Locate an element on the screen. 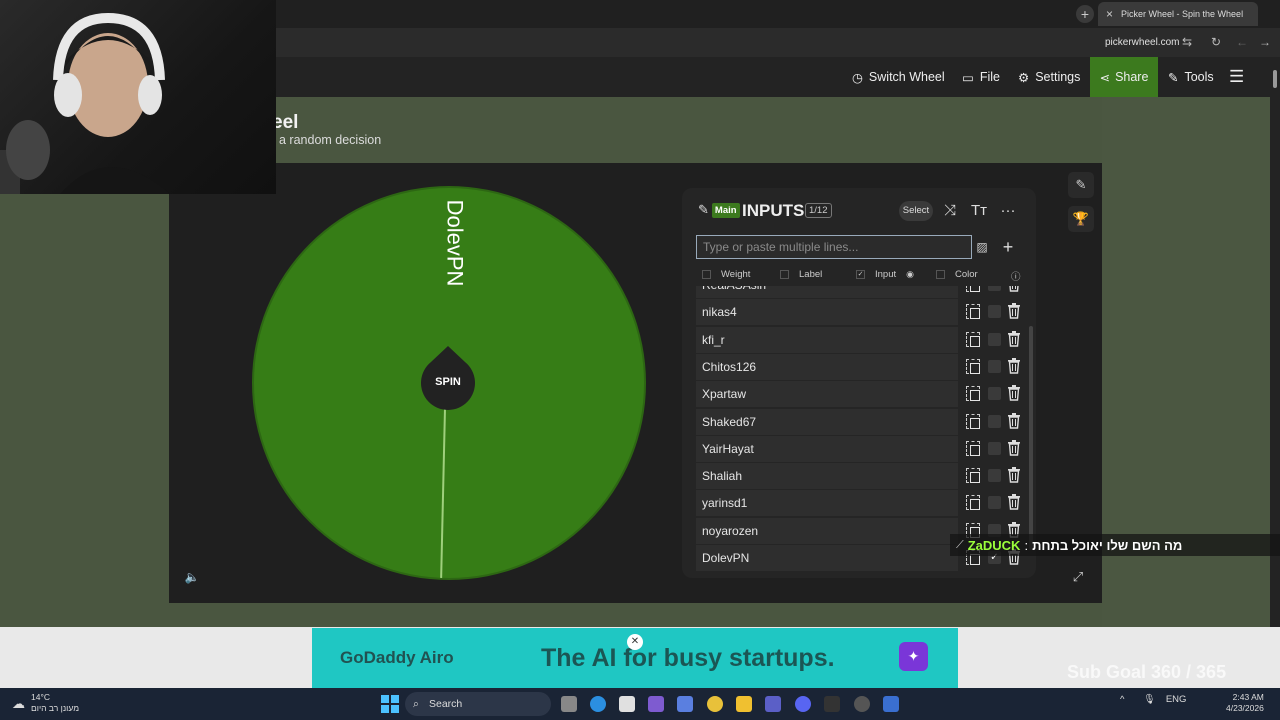 The width and height of the screenshot is (1280, 720). entry-row: yarinsd1 is located at coordinates (861, 503).